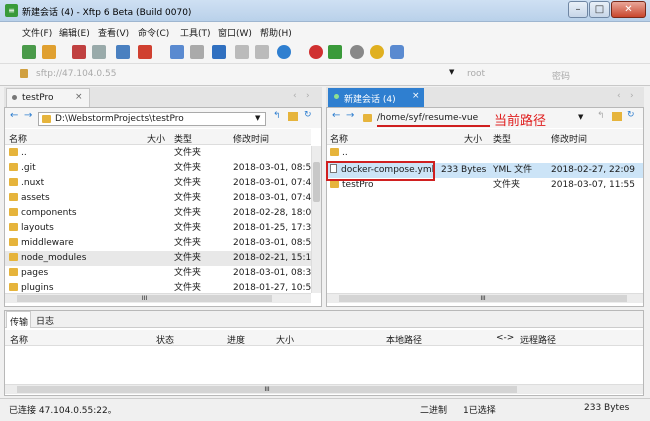 The height and width of the screenshot is (421, 650). I want to click on tab-testpro: testPro ×, so click(48, 97).